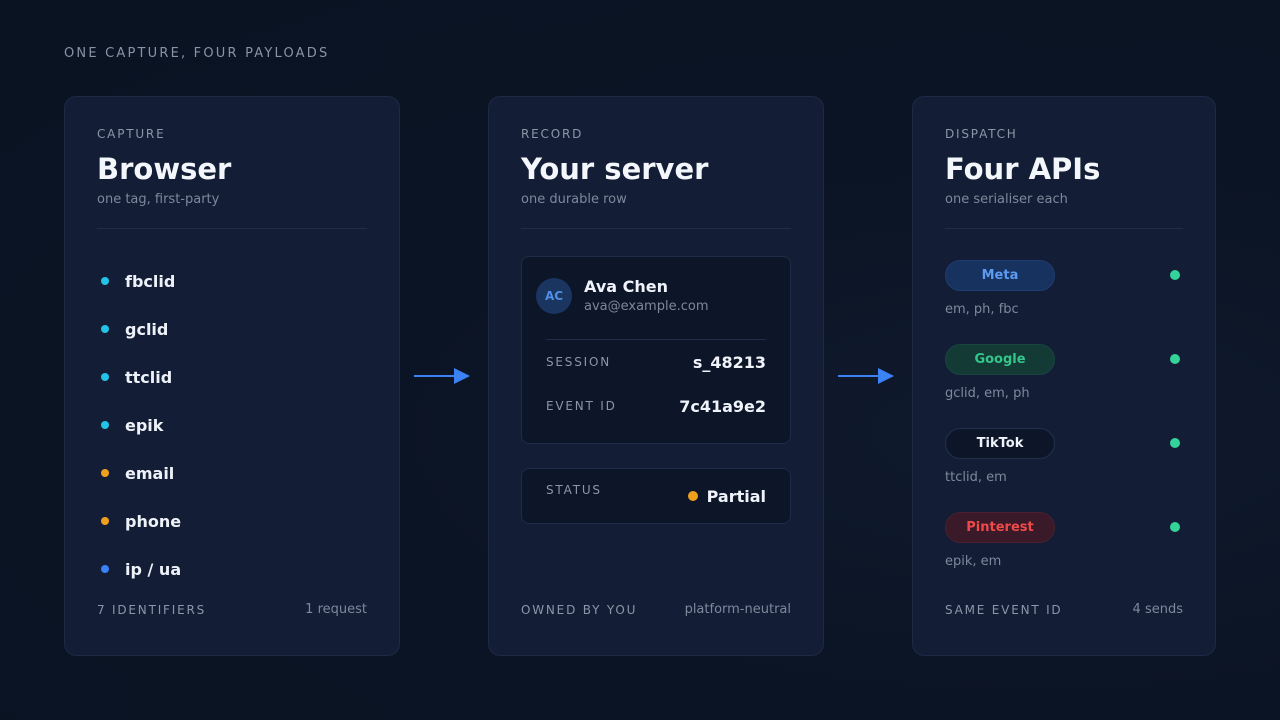 This screenshot has width=1280, height=720. I want to click on avatar: AC, so click(554, 295).